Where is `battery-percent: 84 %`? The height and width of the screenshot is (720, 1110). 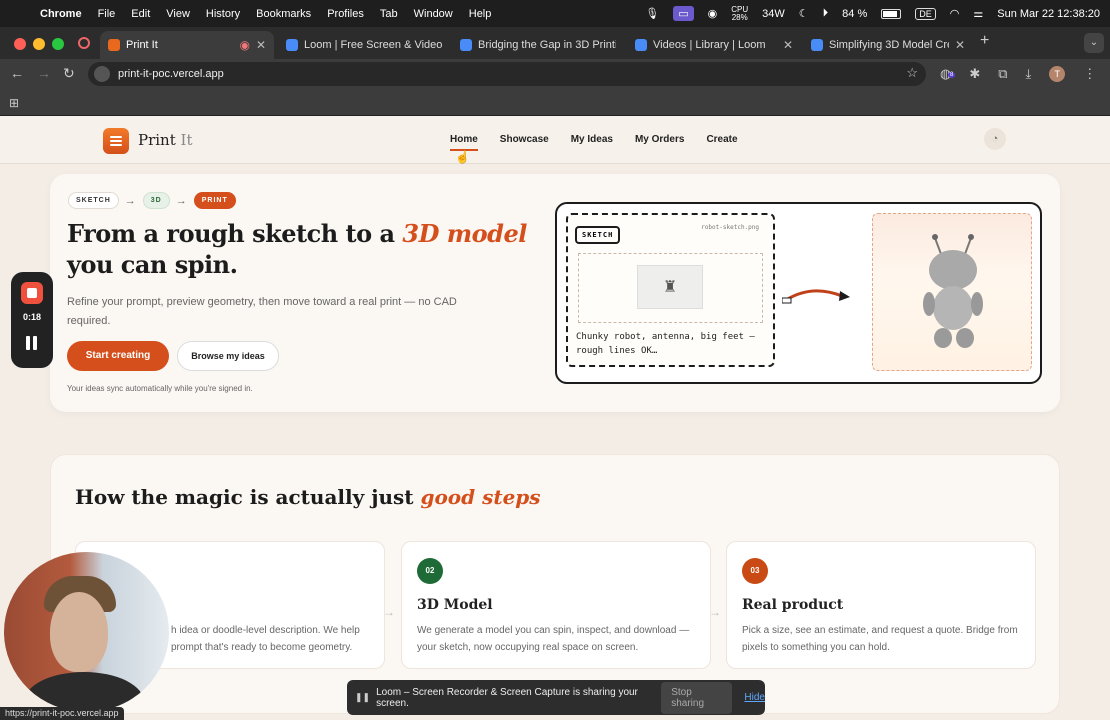 battery-percent: 84 % is located at coordinates (854, 14).